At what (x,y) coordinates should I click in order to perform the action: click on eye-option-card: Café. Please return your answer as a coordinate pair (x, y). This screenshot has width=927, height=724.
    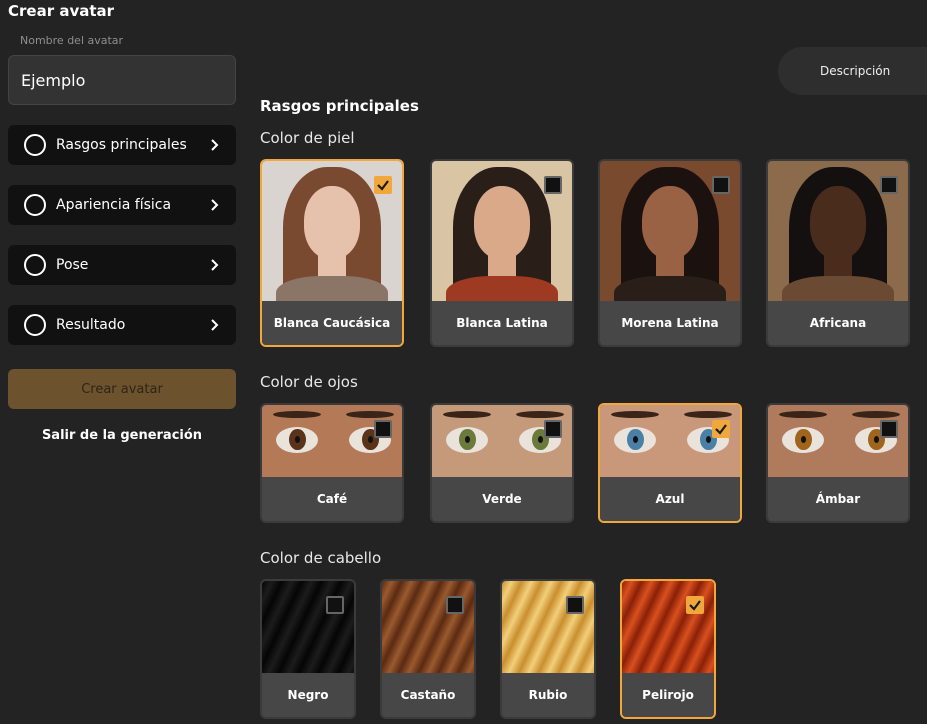
    Looking at the image, I should click on (332, 463).